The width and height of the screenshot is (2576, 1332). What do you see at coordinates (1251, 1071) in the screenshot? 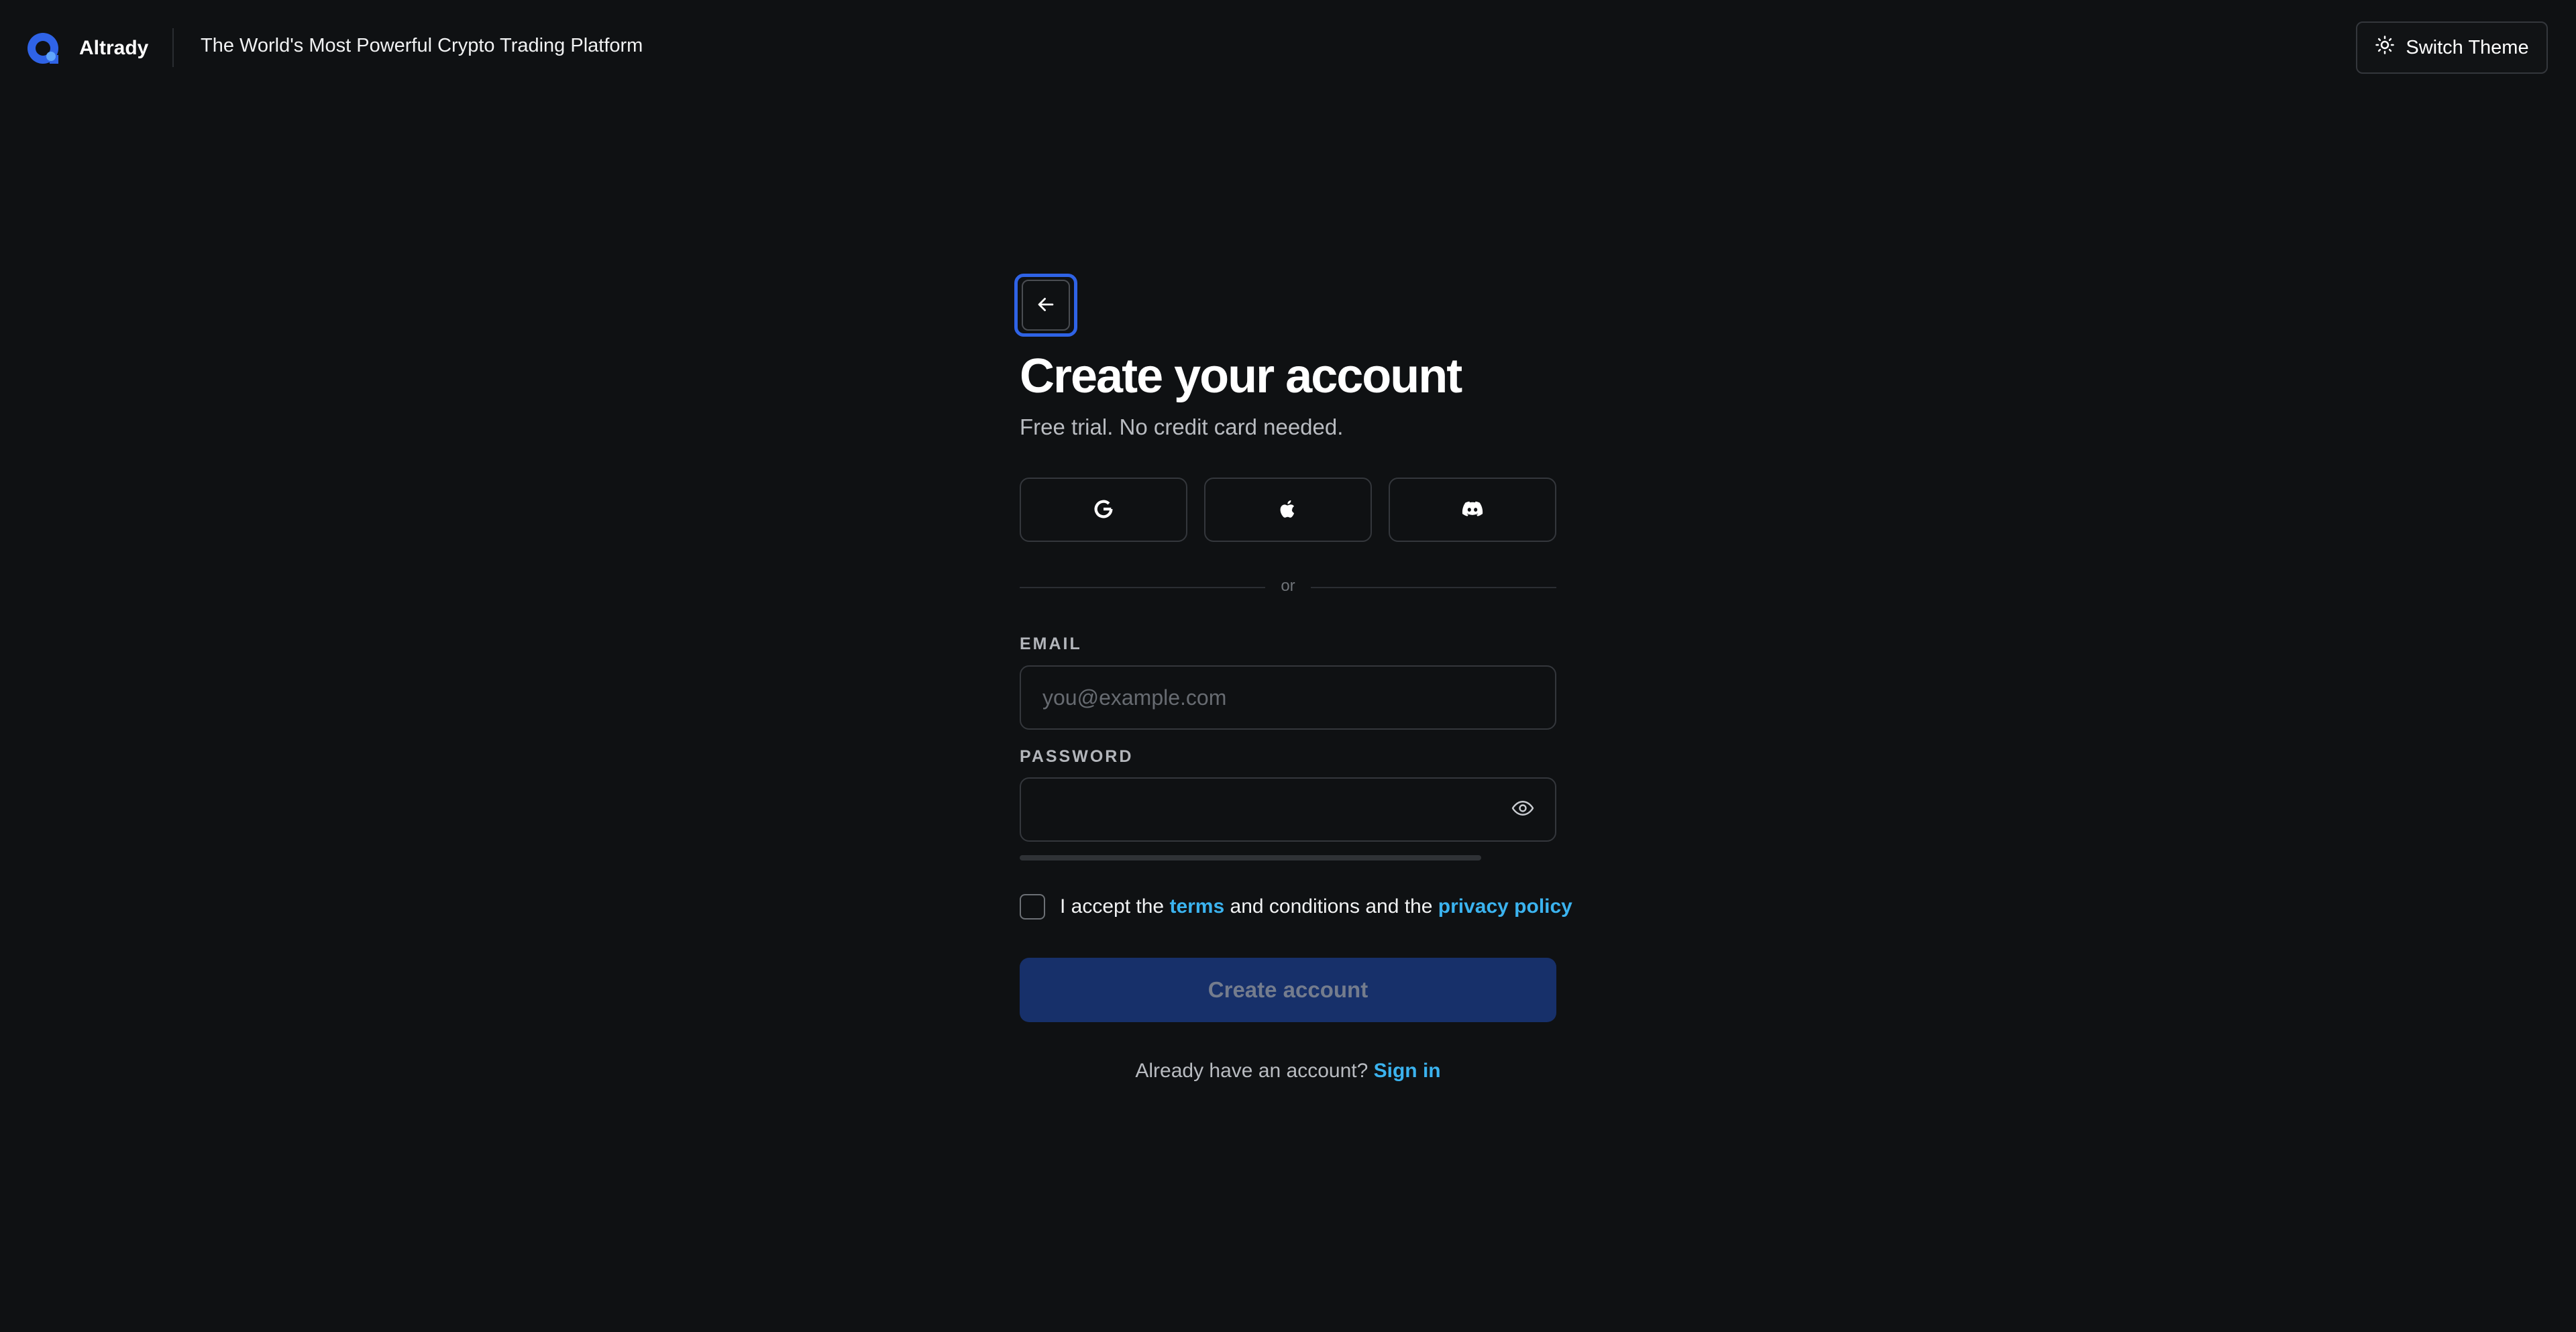
I see `signin-prompt: Already have an account?` at bounding box center [1251, 1071].